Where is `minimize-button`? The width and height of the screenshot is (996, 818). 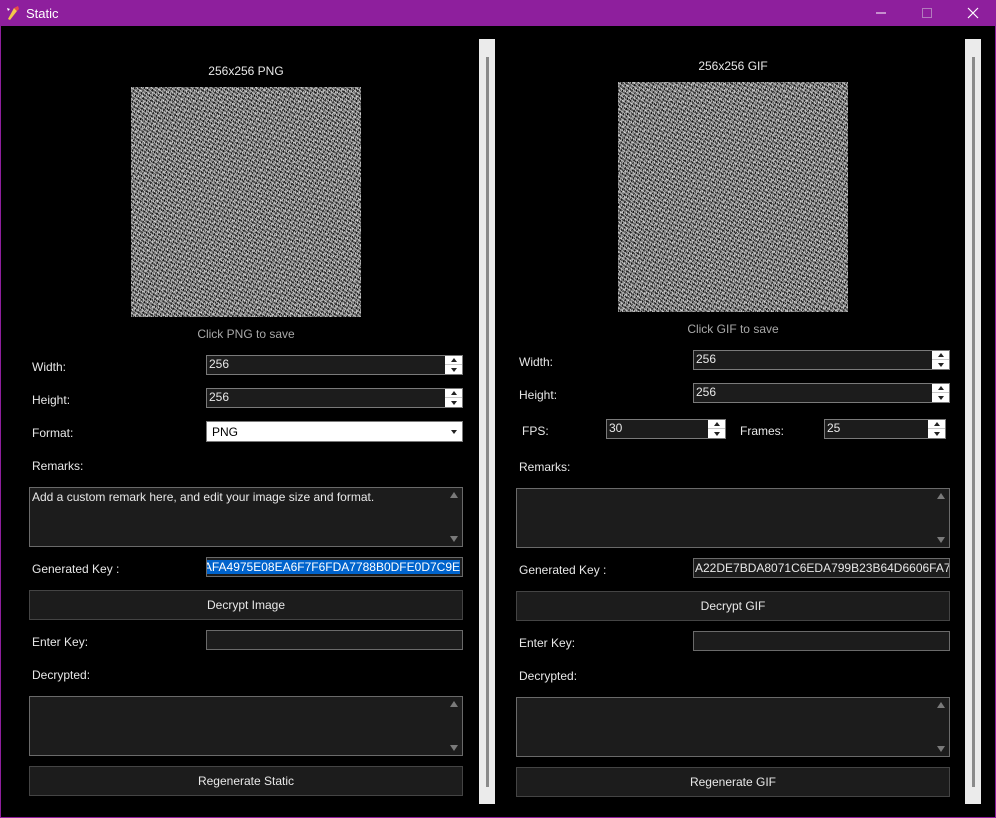 minimize-button is located at coordinates (881, 13).